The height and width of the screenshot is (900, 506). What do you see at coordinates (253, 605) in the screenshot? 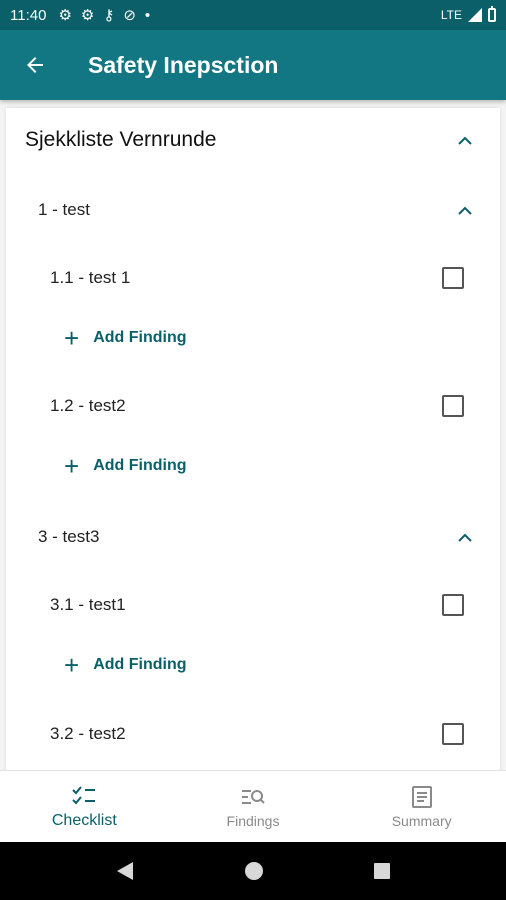
I see `checklist-item: 3.1 - test1` at bounding box center [253, 605].